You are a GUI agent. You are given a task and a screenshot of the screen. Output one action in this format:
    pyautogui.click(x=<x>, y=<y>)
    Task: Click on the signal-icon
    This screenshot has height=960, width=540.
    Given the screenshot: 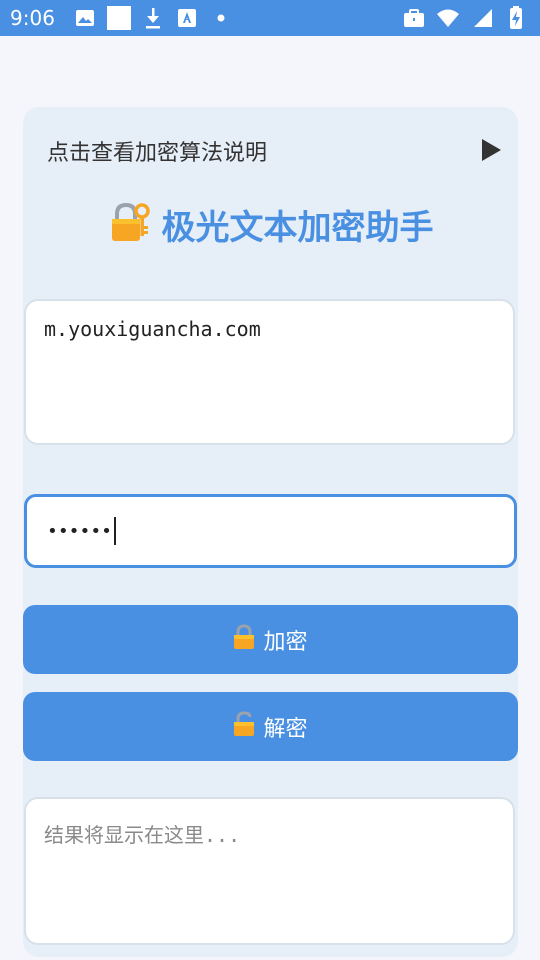 What is the action you would take?
    pyautogui.click(x=482, y=18)
    